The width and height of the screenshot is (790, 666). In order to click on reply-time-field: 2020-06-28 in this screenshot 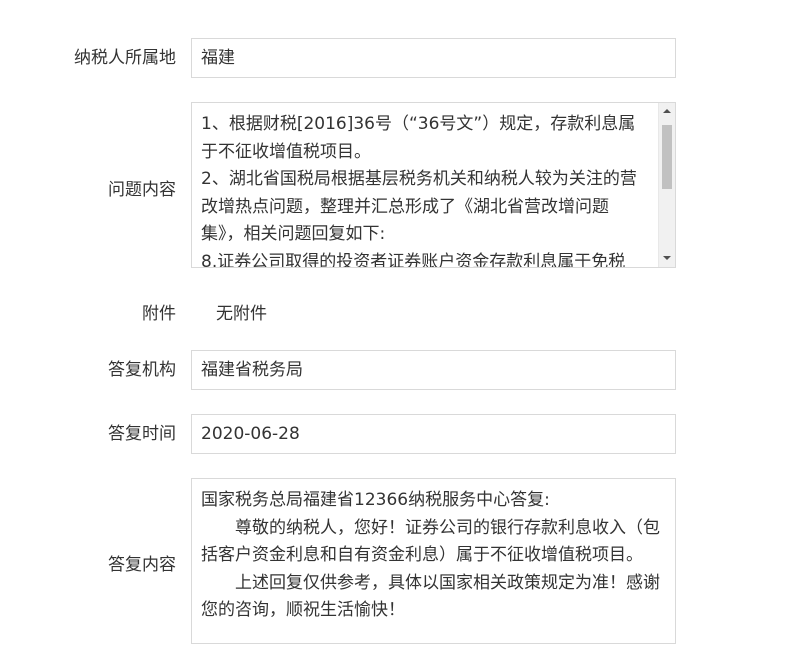, I will do `click(433, 434)`.